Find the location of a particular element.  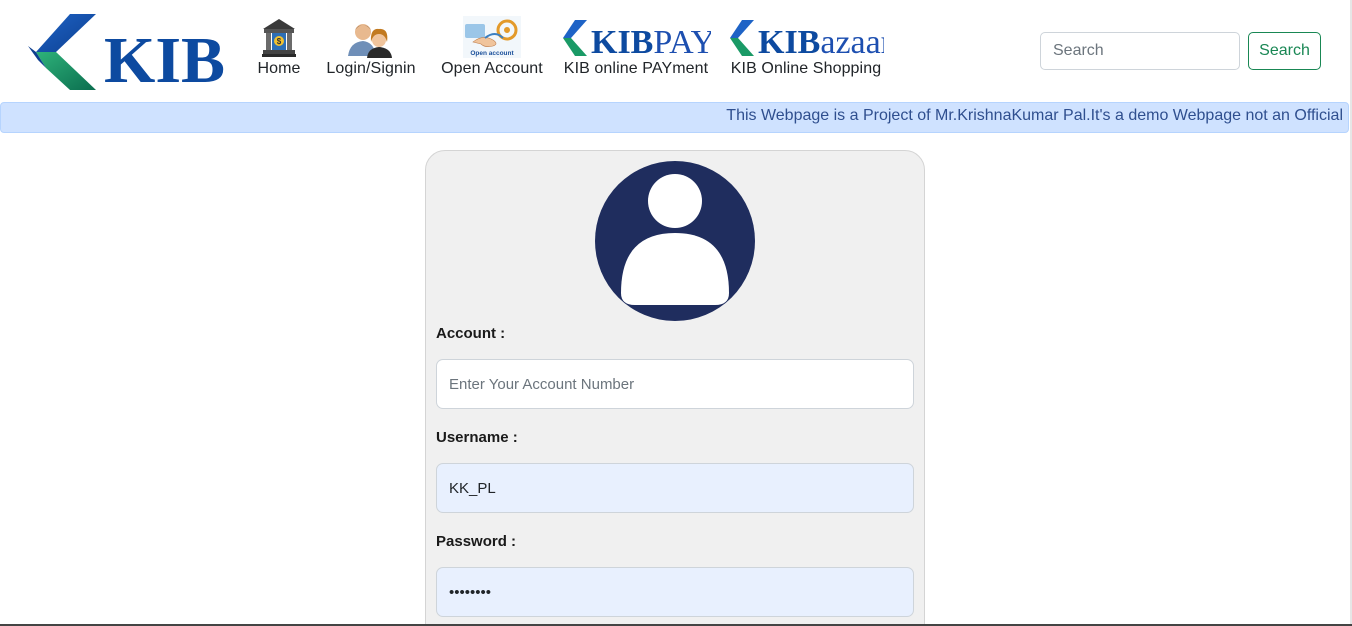

user-avatar-icon is located at coordinates (675, 241).